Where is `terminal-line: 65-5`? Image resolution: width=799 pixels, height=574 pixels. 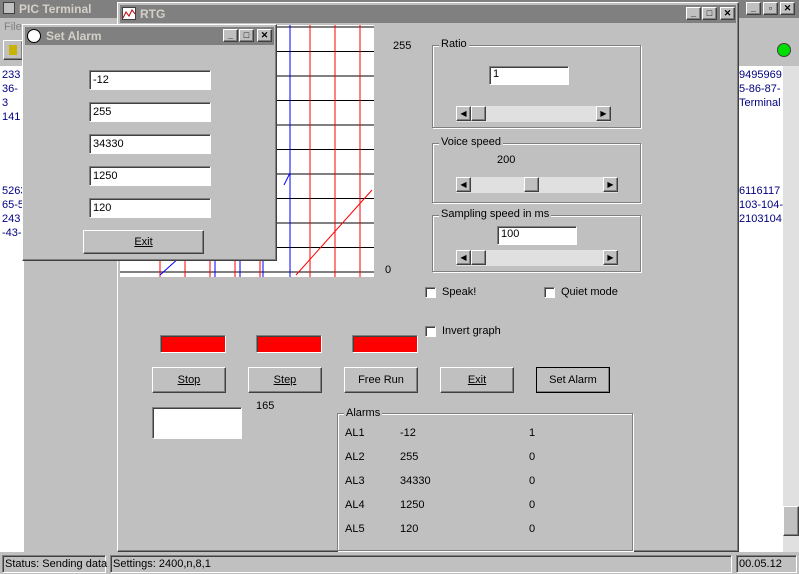
terminal-line: 65-5 is located at coordinates (13, 205).